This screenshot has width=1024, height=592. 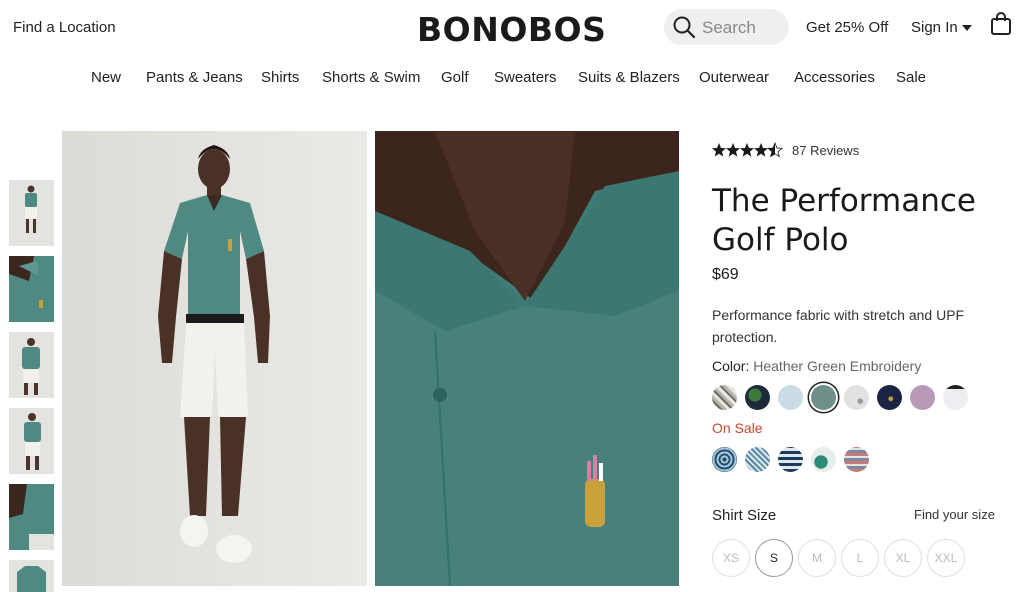 I want to click on search-input: Search, so click(x=726, y=27).